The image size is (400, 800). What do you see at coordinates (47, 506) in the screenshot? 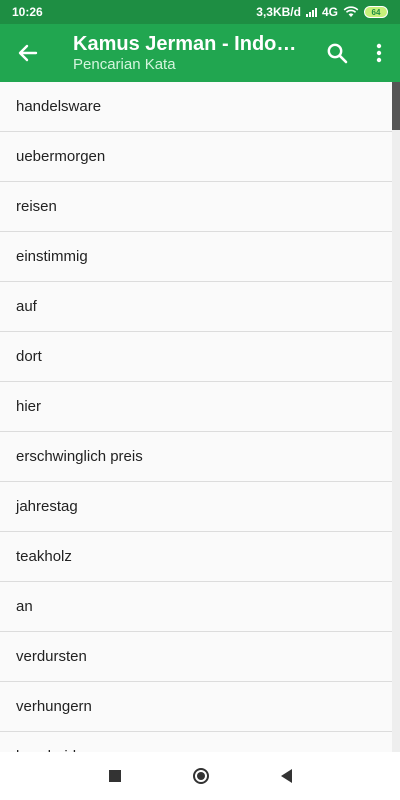
I see `word-label: jahrestag` at bounding box center [47, 506].